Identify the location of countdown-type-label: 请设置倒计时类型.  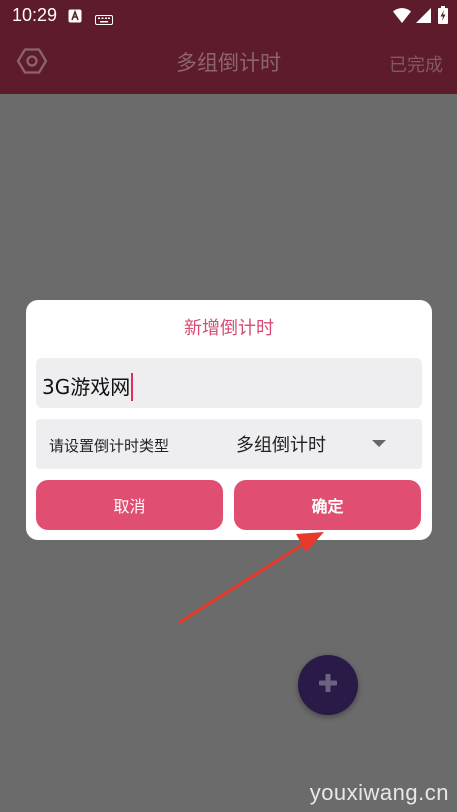
(109, 446).